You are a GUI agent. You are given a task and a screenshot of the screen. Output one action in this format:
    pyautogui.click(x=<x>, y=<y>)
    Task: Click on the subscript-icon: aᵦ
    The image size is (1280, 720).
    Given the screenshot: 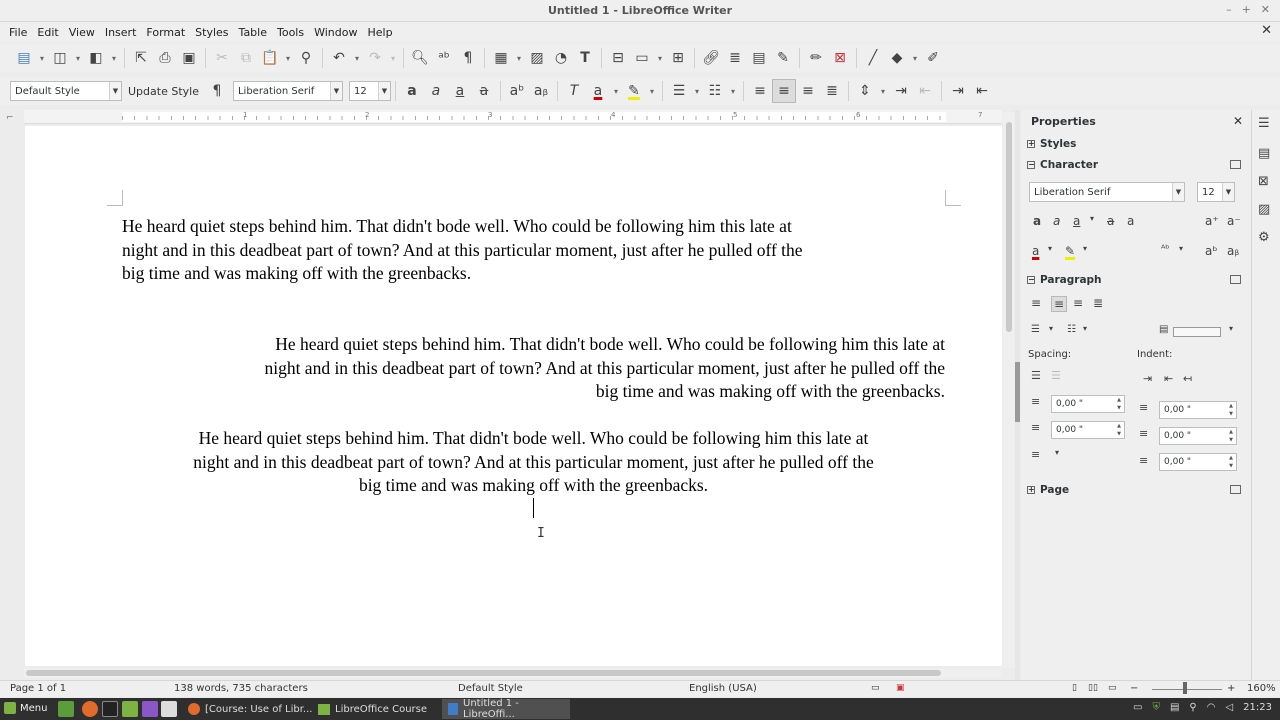 What is the action you would take?
    pyautogui.click(x=541, y=91)
    